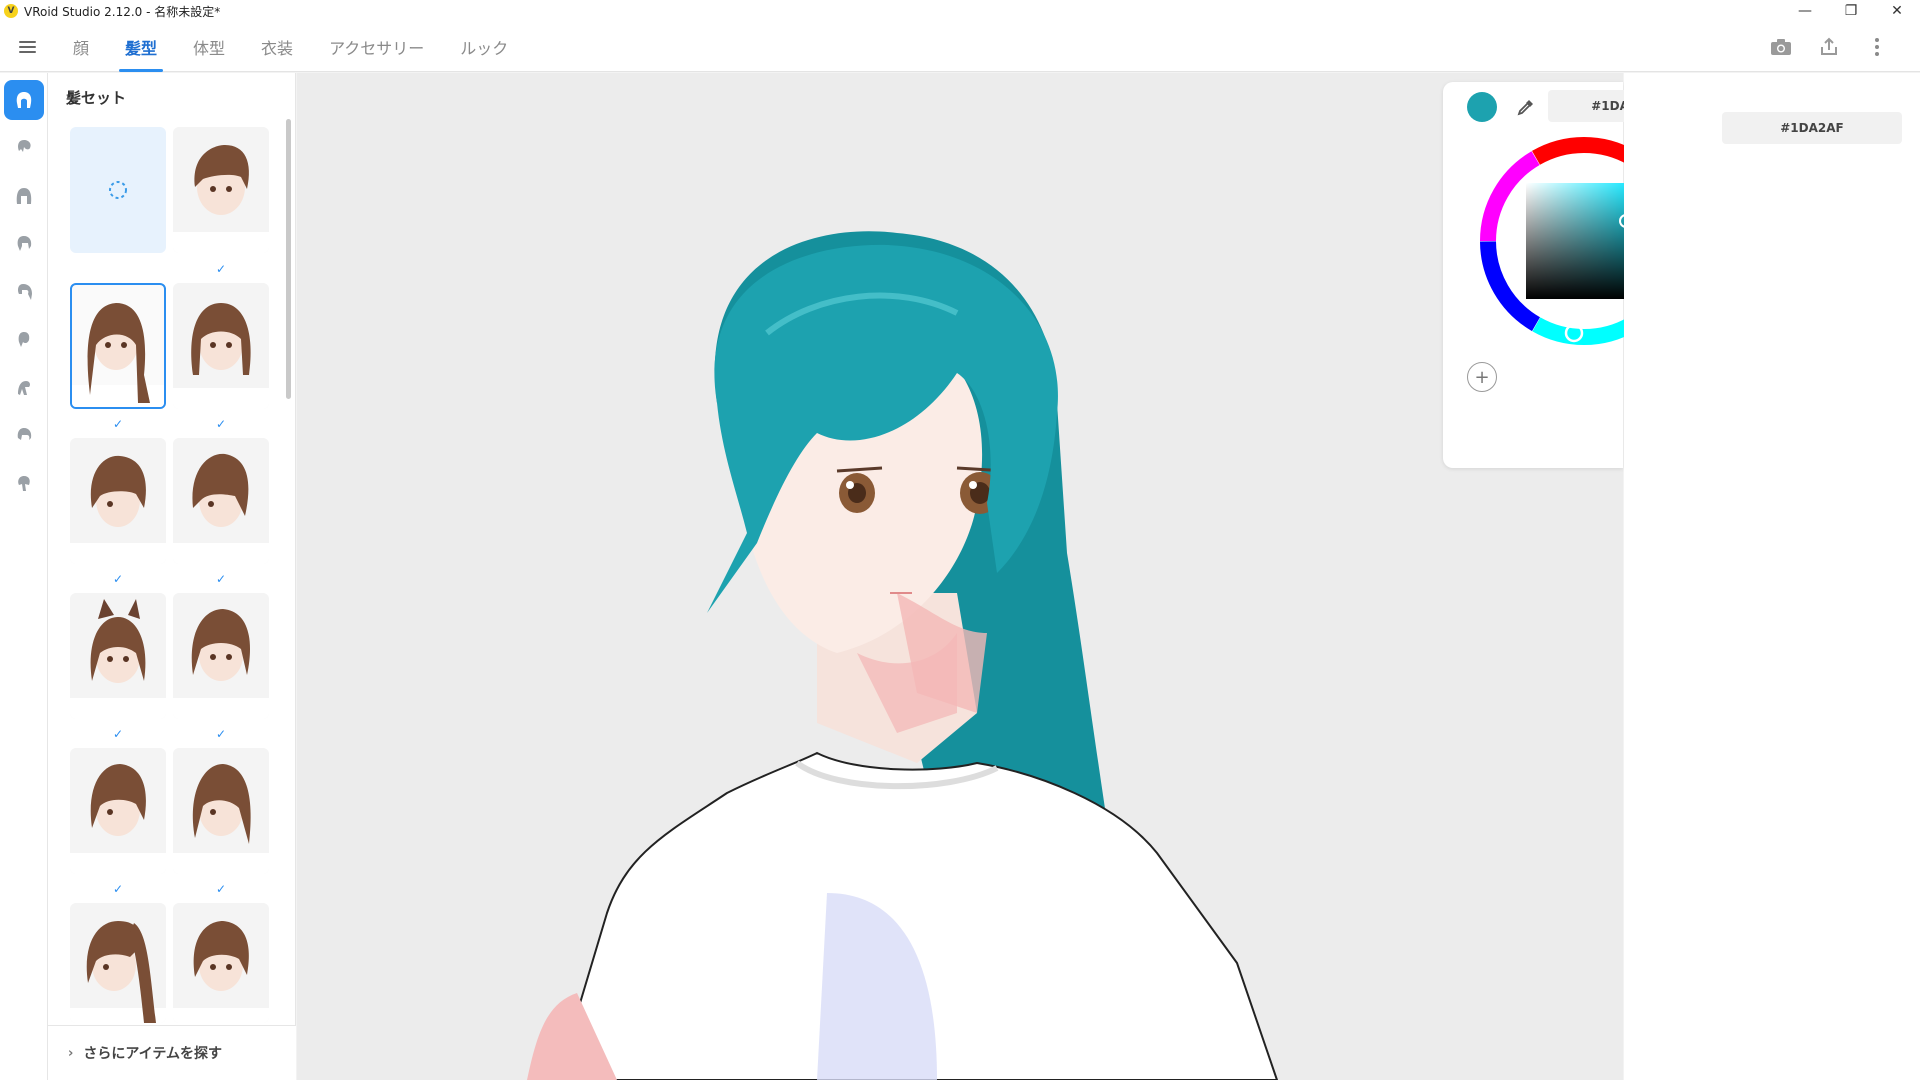 This screenshot has height=1080, width=1920. I want to click on rail-item-hair-tail, so click(24, 292).